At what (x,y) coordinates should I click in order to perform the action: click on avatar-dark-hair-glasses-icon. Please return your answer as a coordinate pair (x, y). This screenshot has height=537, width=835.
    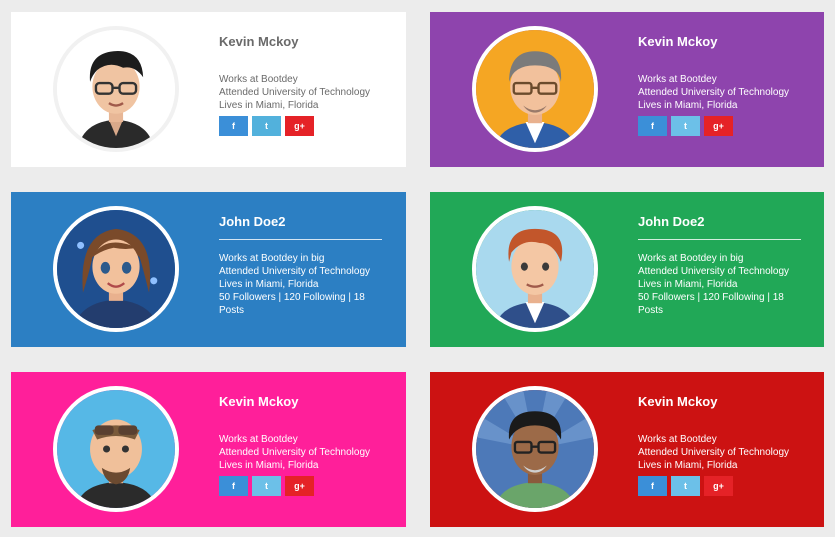
    Looking at the image, I should click on (116, 89).